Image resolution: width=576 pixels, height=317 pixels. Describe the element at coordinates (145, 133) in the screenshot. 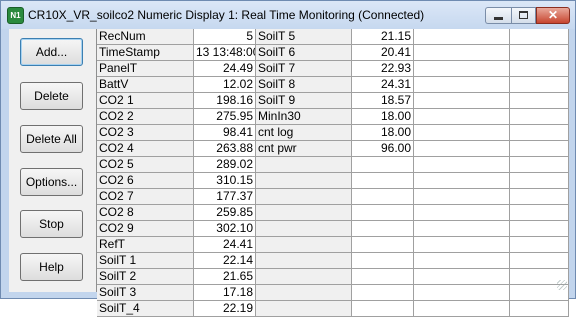

I see `field-name-cell: CO2 3` at that location.